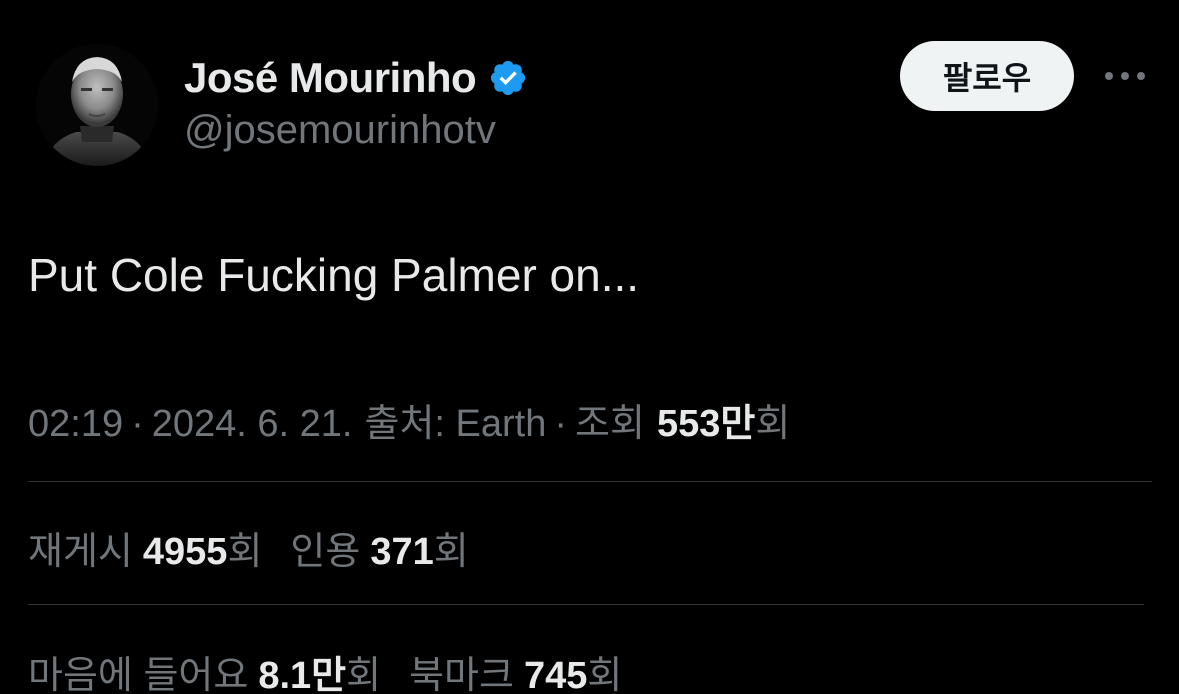 This screenshot has height=694, width=1179. I want to click on reposts-count: 4955, so click(185, 552).